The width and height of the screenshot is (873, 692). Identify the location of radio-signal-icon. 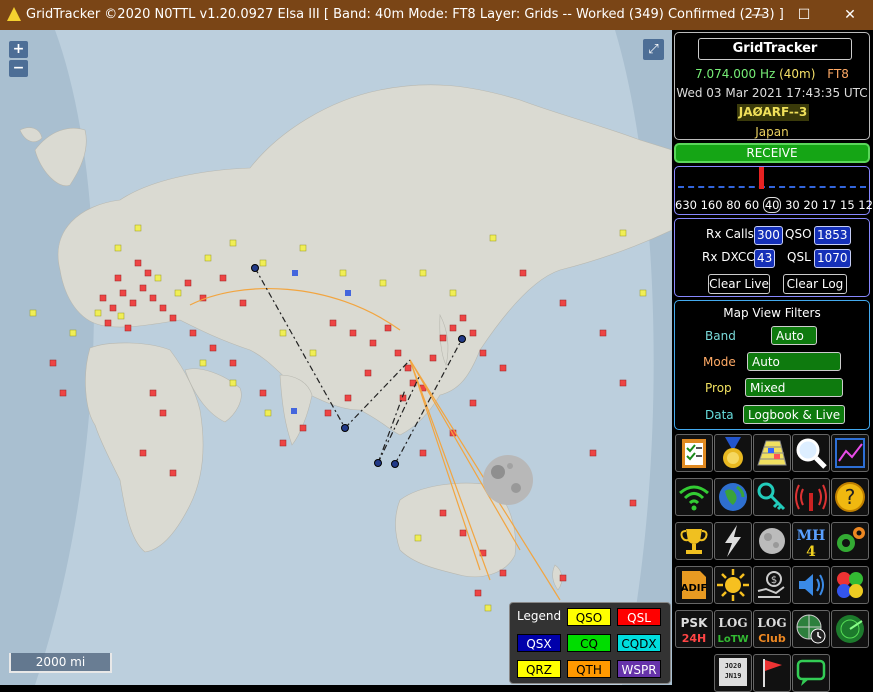
(811, 497).